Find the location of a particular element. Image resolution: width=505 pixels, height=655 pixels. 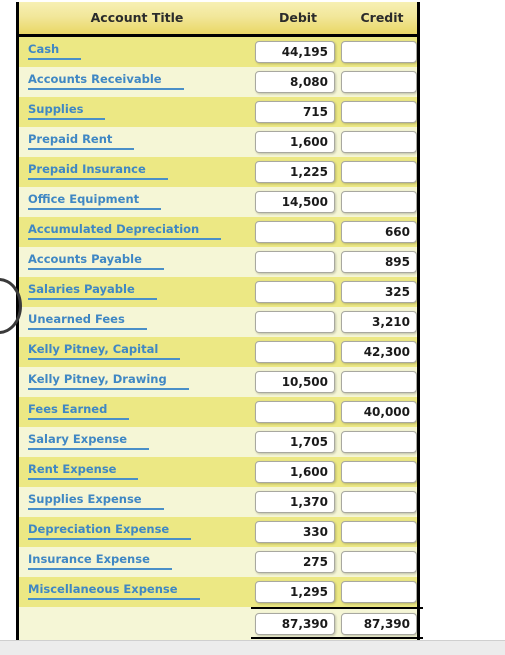

table-row: Prepaid Rent 1,600 is located at coordinates (218, 142).